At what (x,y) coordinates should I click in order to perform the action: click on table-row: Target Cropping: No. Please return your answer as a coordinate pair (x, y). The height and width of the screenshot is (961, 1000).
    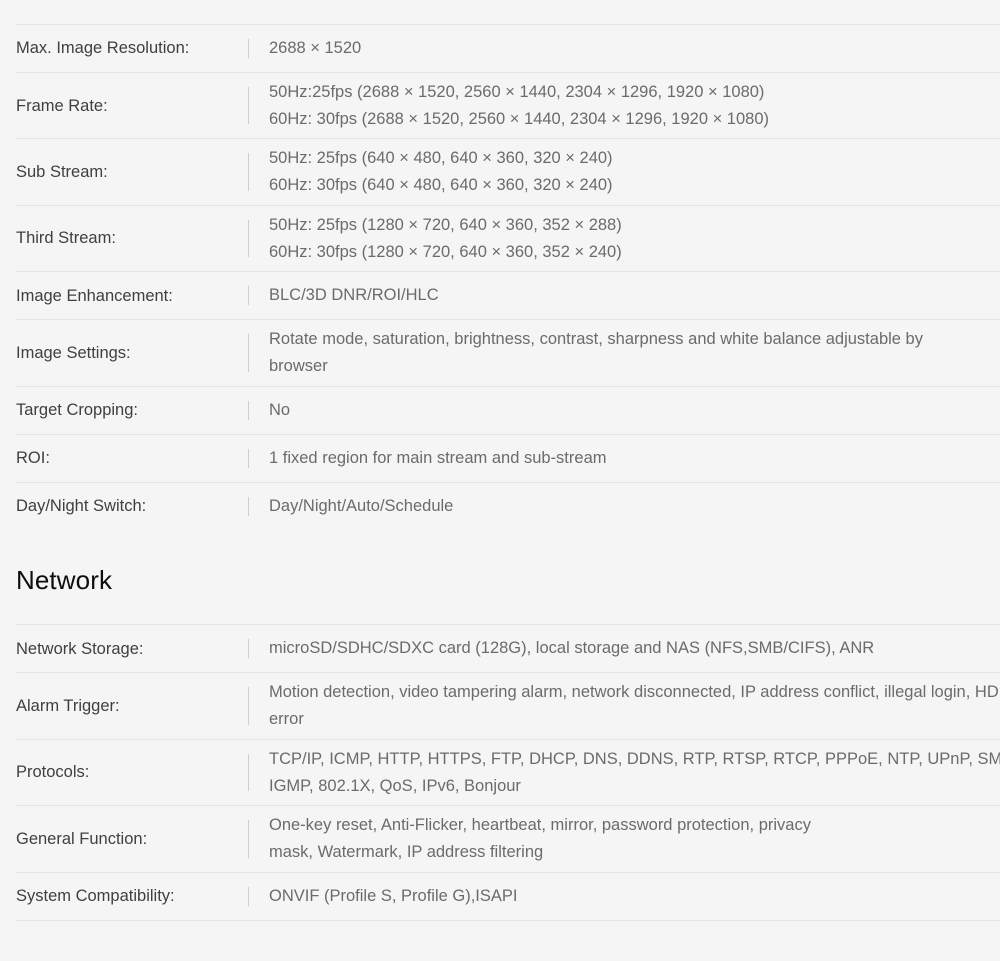
    Looking at the image, I should click on (508, 409).